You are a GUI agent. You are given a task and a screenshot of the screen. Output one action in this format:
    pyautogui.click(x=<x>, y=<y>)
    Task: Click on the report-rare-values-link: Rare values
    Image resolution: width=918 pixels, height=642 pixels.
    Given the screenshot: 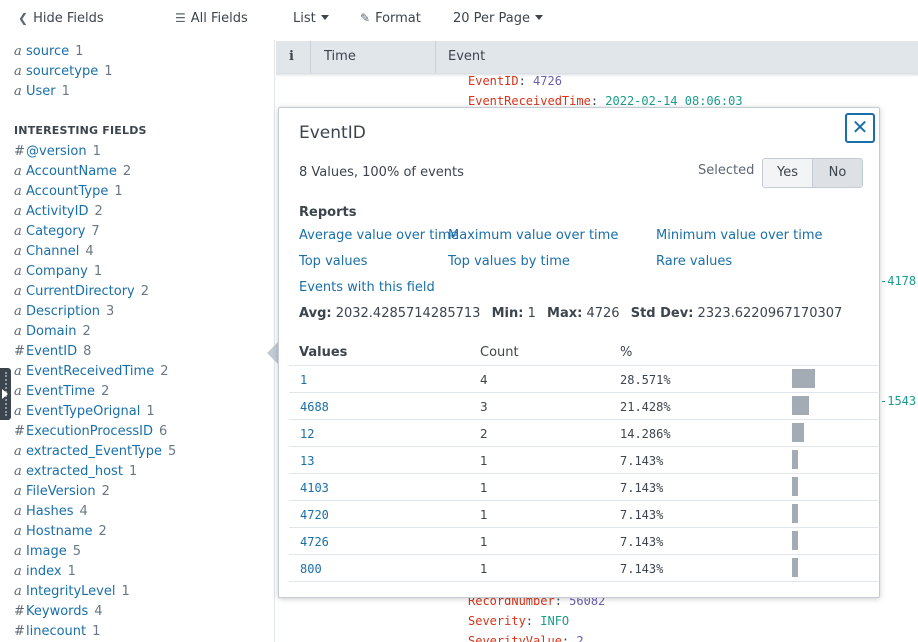 What is the action you would take?
    pyautogui.click(x=694, y=261)
    